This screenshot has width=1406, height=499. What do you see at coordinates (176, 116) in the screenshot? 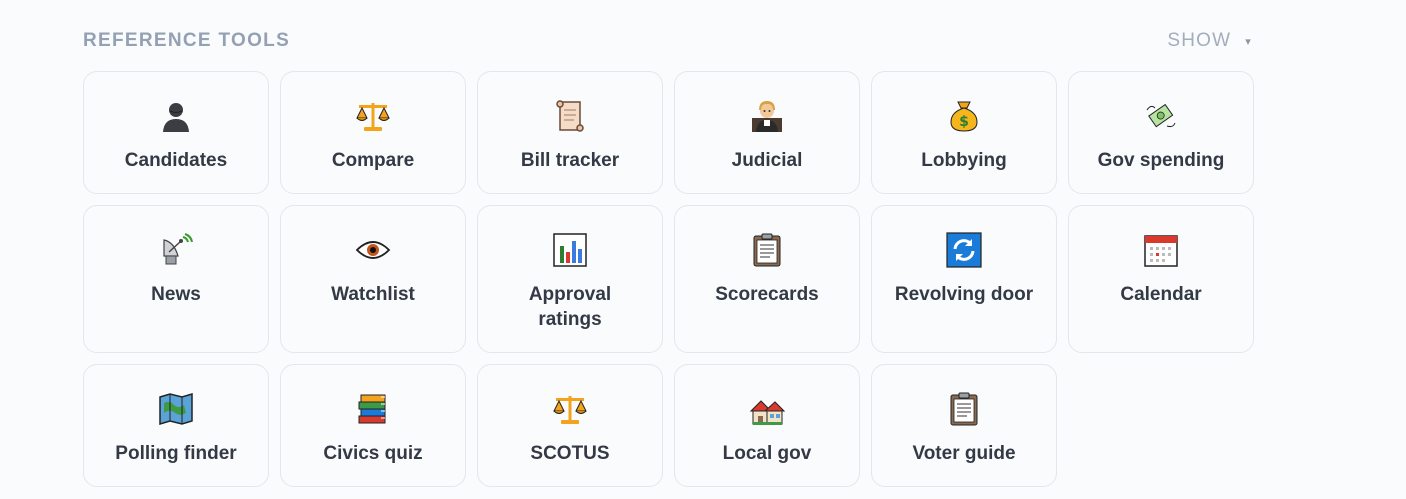
I see `person-silhouette-icon` at bounding box center [176, 116].